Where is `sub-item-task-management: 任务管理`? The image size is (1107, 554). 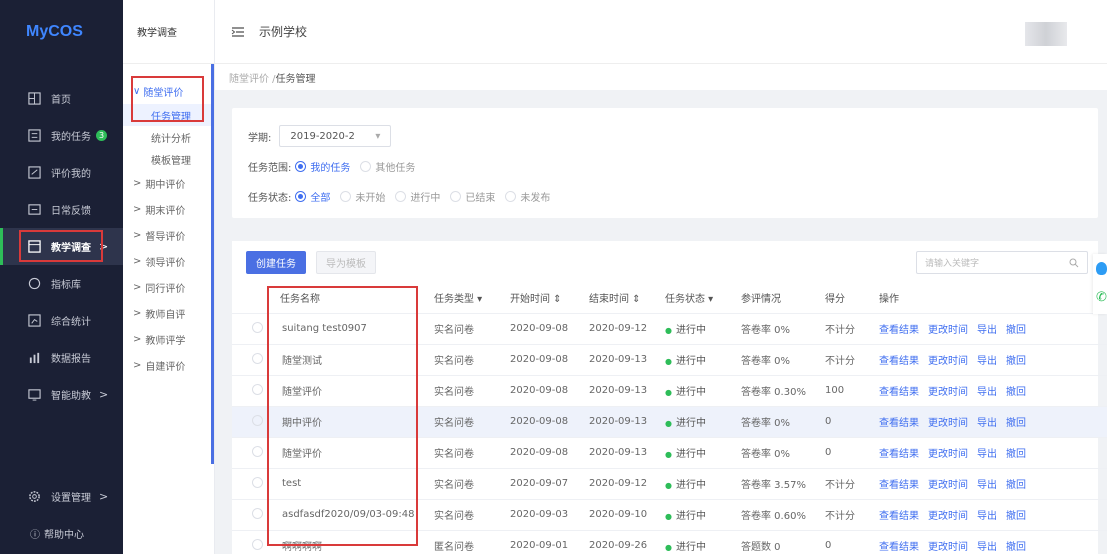
sub-item-task-management: 任务管理 is located at coordinates (168, 115).